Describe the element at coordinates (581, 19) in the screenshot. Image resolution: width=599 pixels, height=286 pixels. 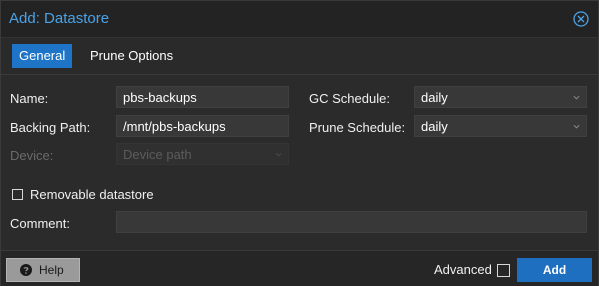
I see `close-icon` at that location.